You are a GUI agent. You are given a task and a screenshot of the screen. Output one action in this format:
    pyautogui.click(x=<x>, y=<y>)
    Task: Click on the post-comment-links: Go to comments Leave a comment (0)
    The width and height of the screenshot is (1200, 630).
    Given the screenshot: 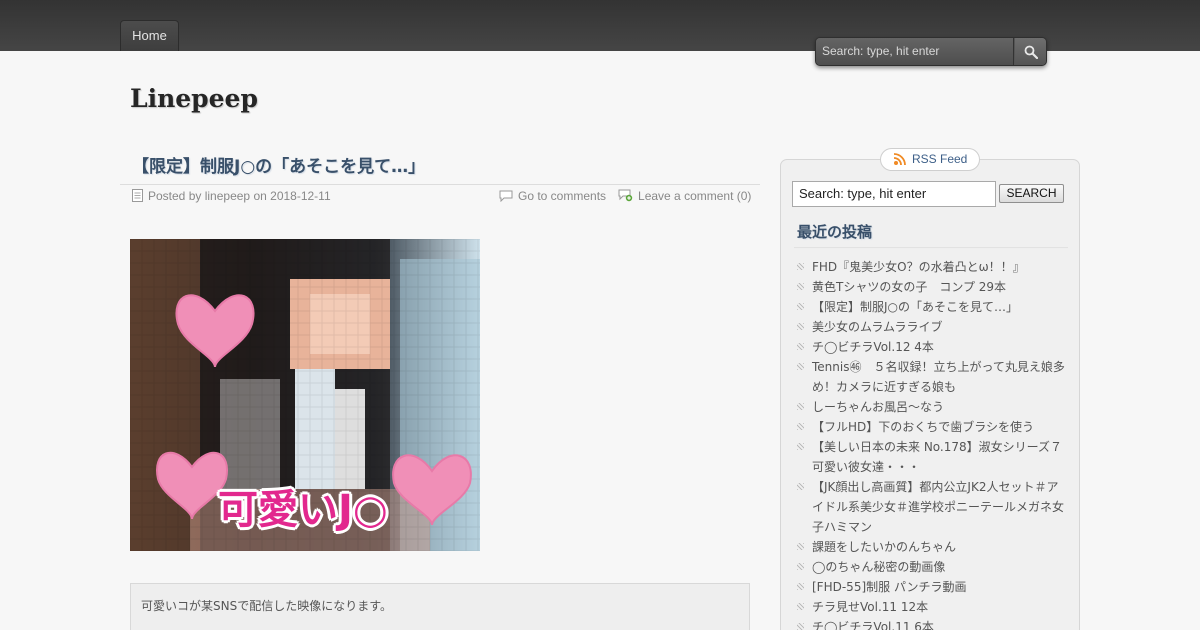 What is the action you would take?
    pyautogui.click(x=625, y=196)
    